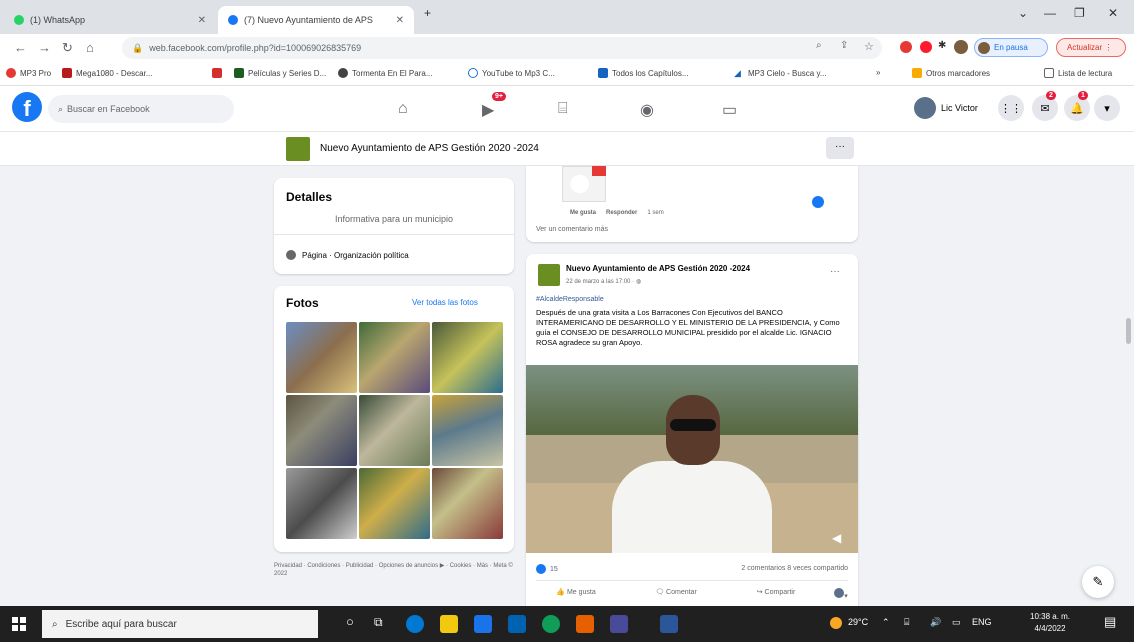 The width and height of the screenshot is (1134, 642). Describe the element at coordinates (483, 624) in the screenshot. I see `store-icon` at that location.